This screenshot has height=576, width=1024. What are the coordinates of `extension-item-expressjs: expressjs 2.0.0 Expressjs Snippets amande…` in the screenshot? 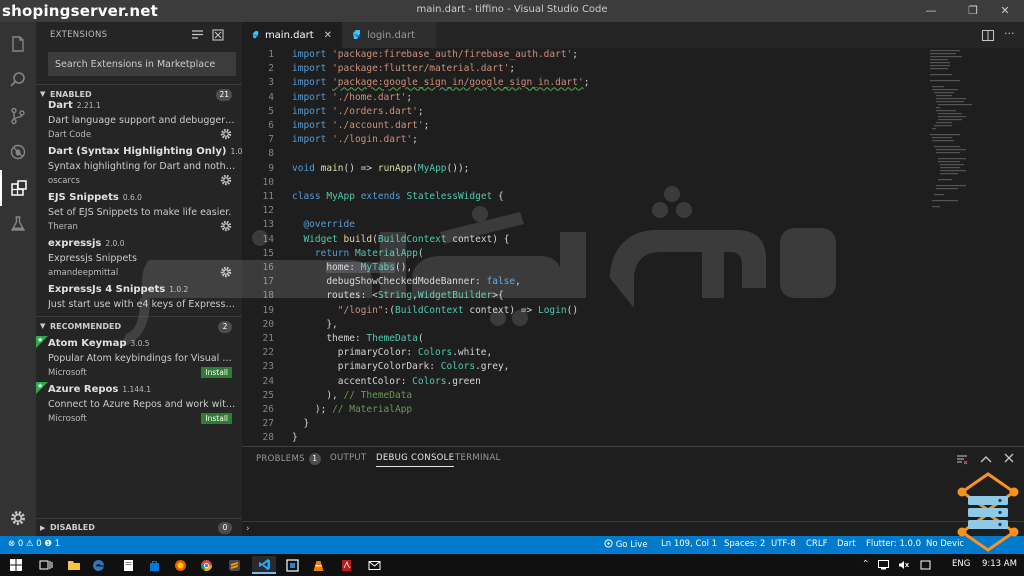 It's located at (139, 259).